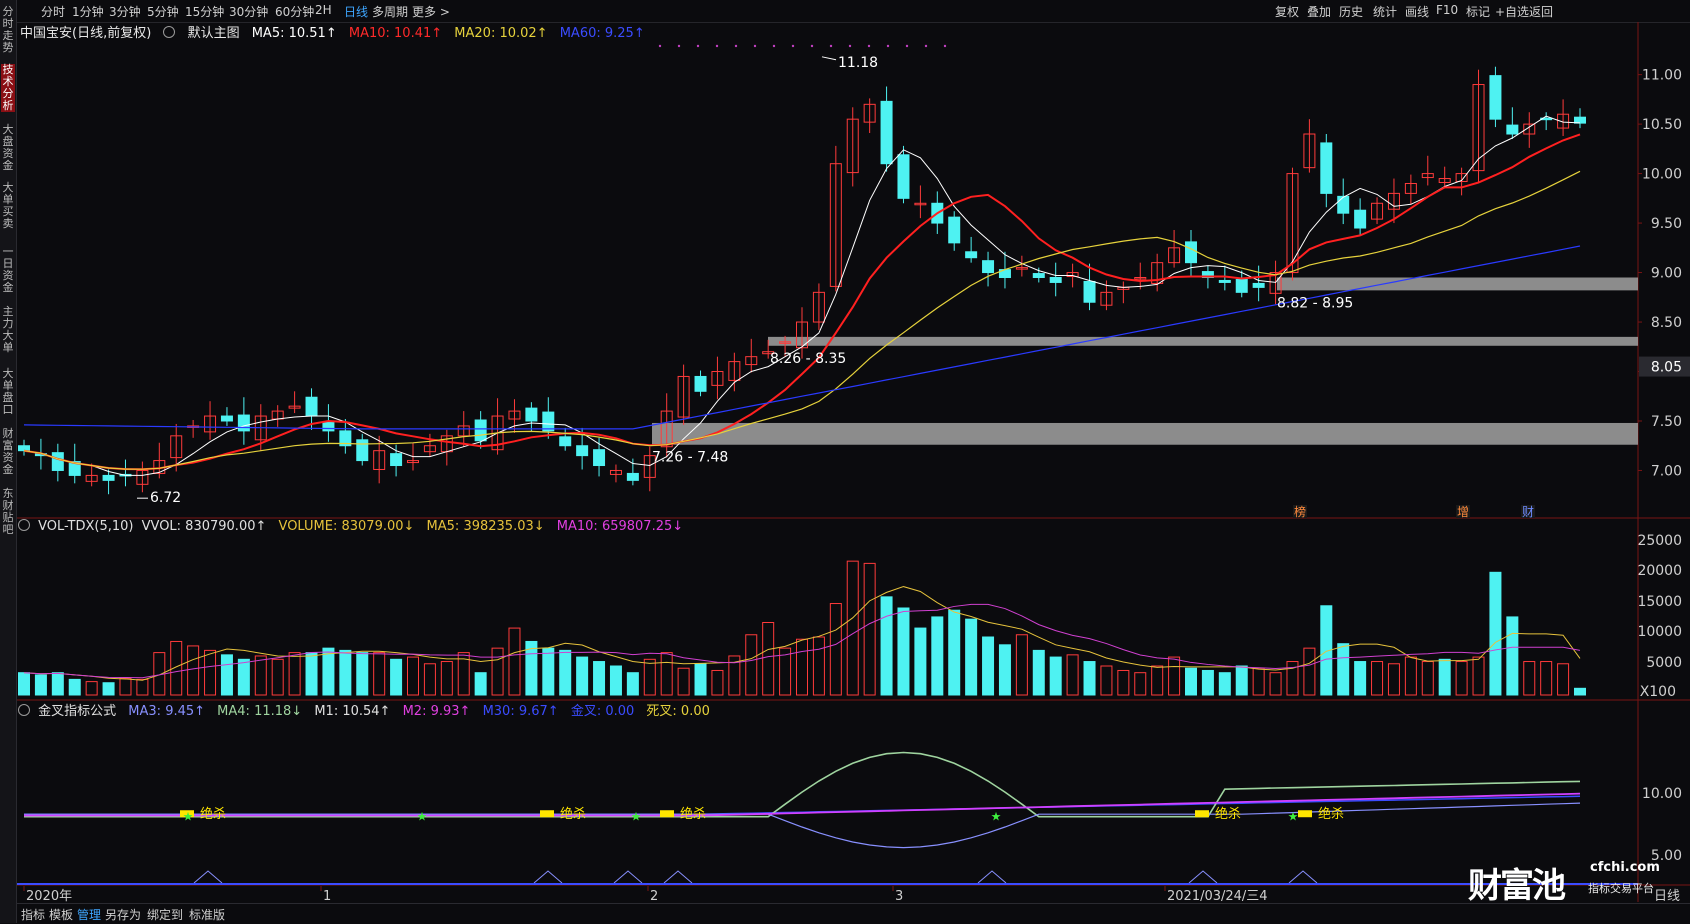 This screenshot has width=1690, height=924. What do you see at coordinates (123, 914) in the screenshot?
I see `bottom-tab-3: 另存为` at bounding box center [123, 914].